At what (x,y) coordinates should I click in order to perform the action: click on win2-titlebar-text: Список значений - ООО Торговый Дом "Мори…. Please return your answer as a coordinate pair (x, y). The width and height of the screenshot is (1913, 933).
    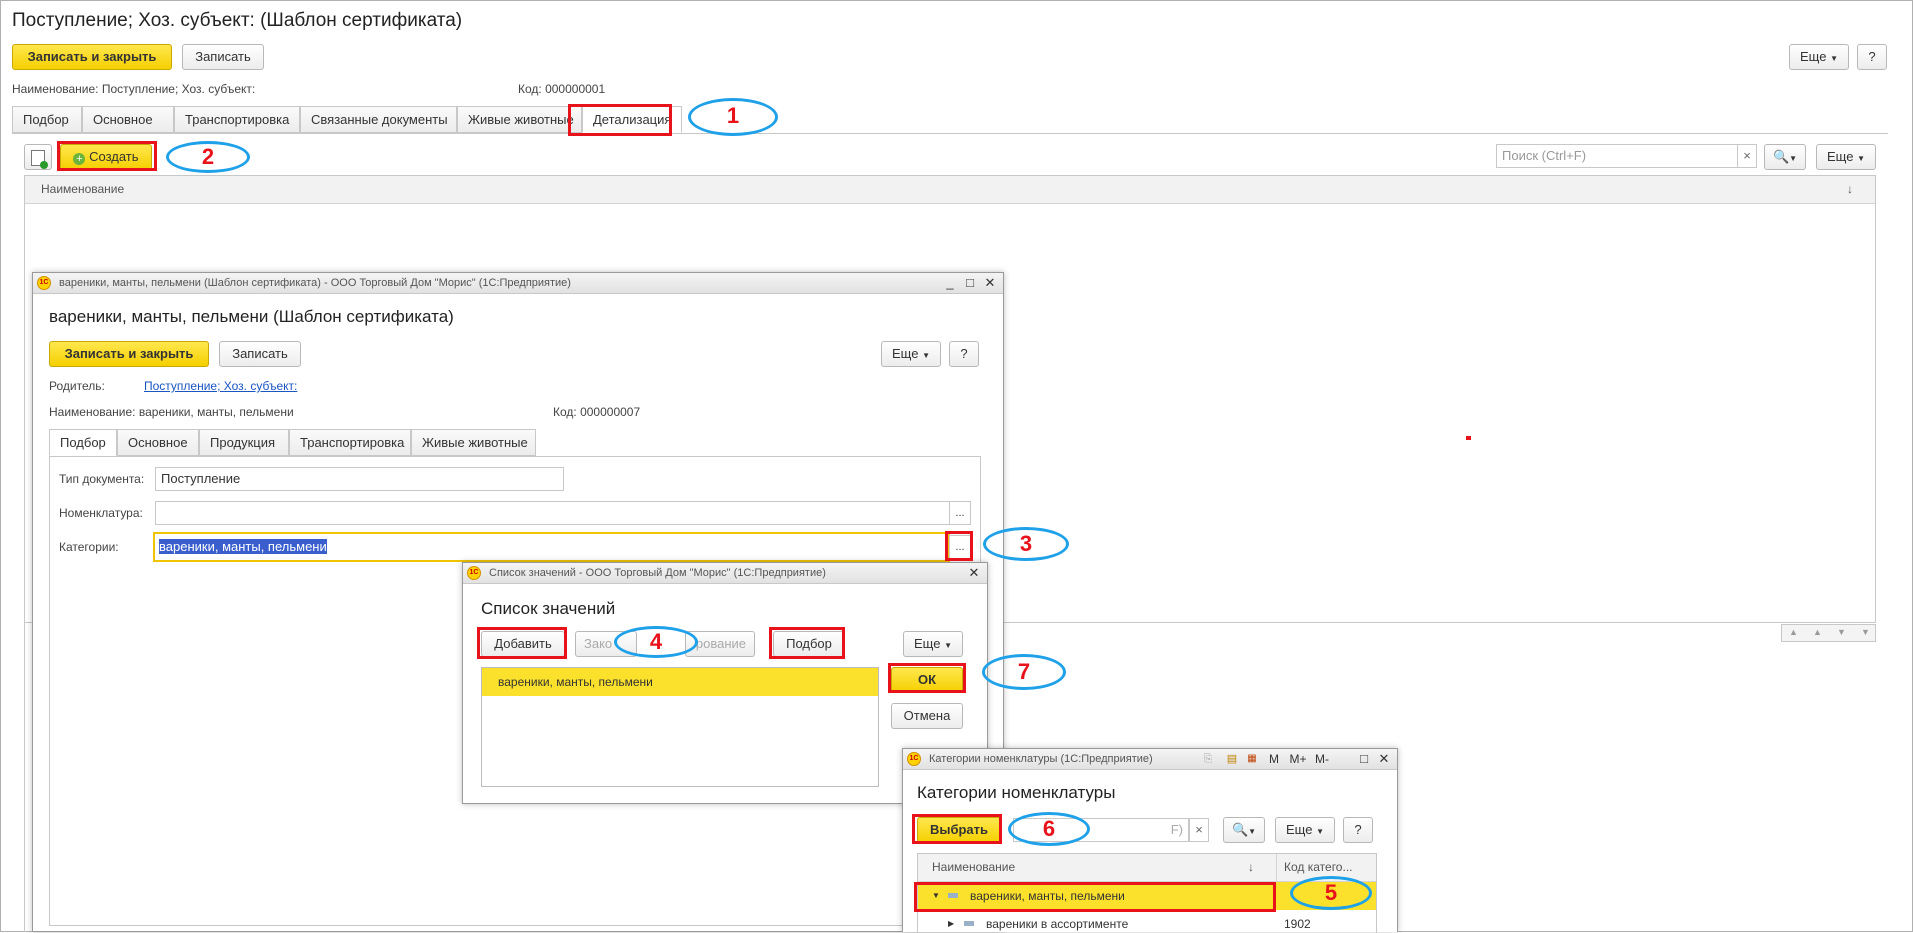
    Looking at the image, I should click on (657, 573).